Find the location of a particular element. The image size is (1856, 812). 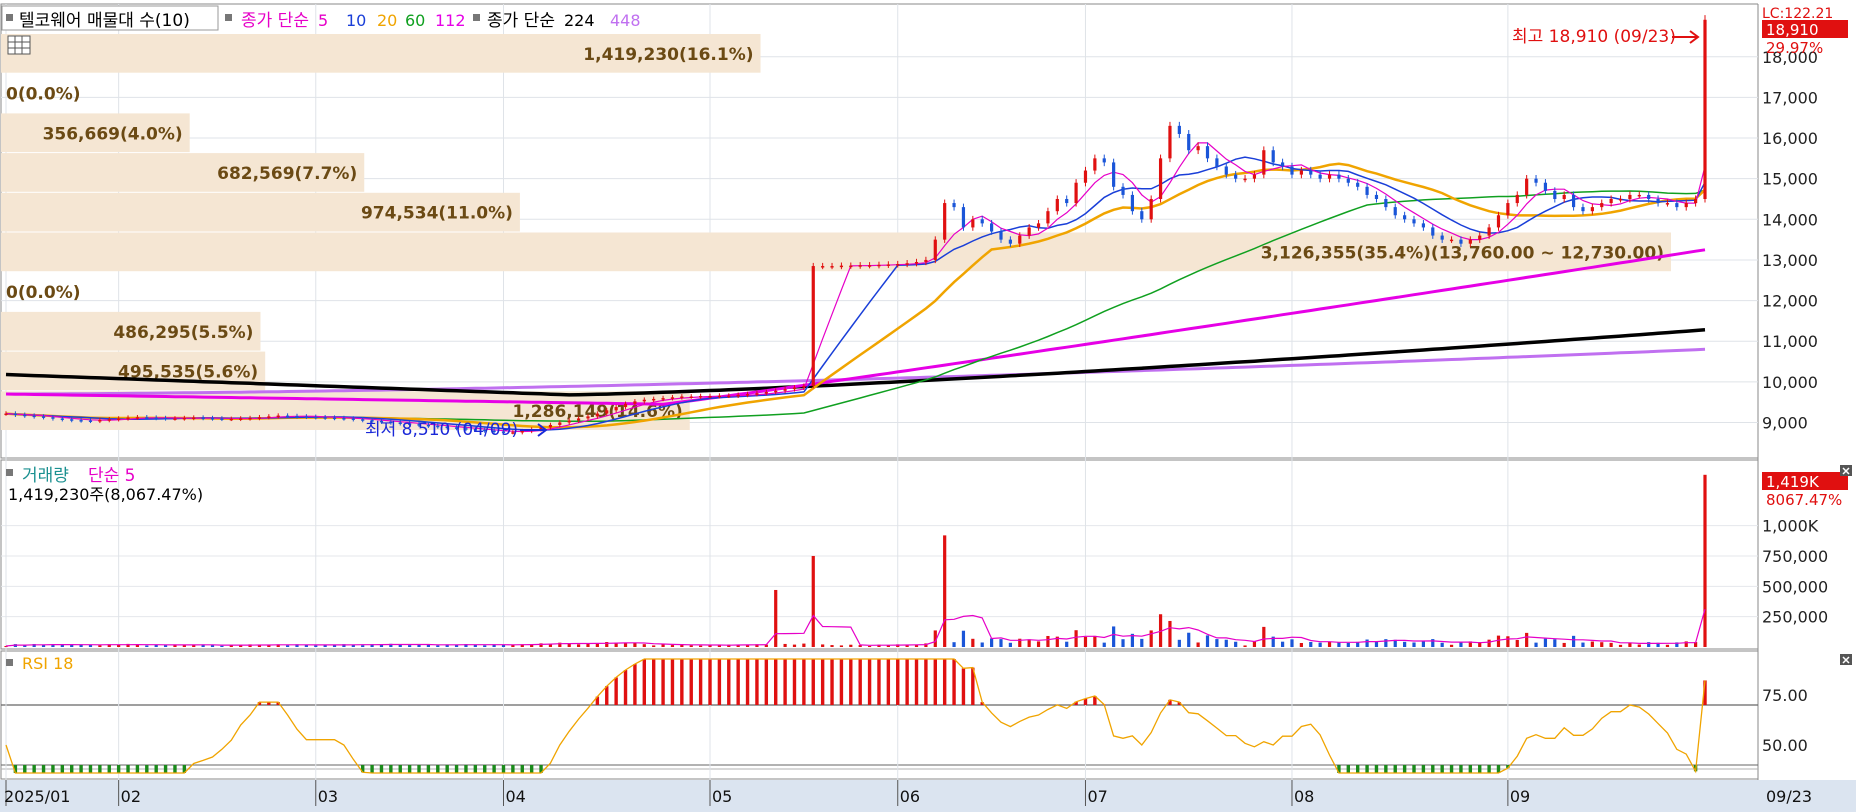

rsi-y-tick: 75.00 is located at coordinates (1785, 695).